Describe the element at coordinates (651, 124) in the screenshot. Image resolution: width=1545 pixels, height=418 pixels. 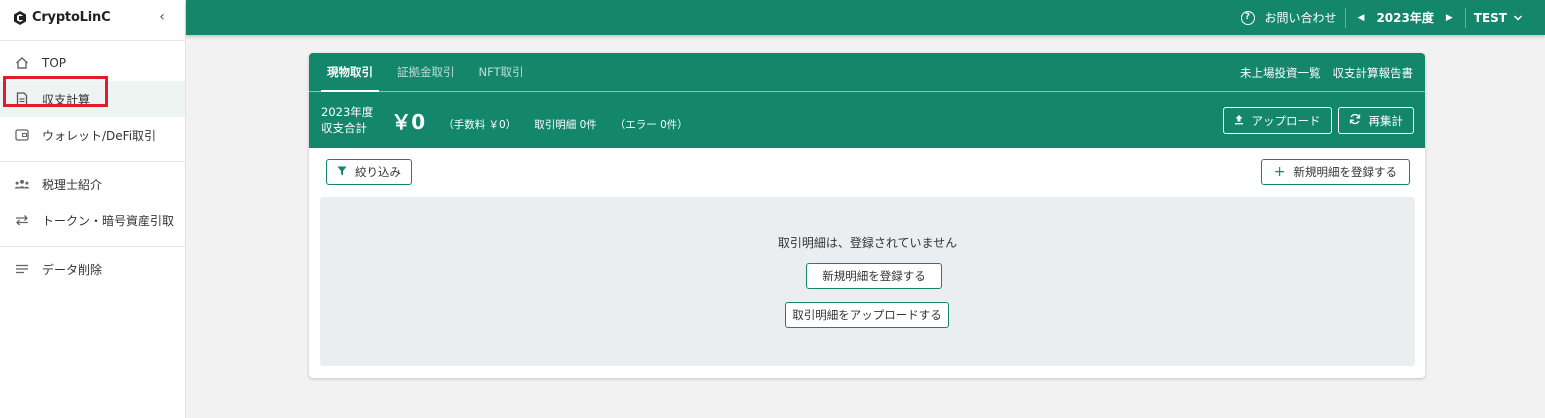
I see `error-count: （エラー 0件）` at that location.